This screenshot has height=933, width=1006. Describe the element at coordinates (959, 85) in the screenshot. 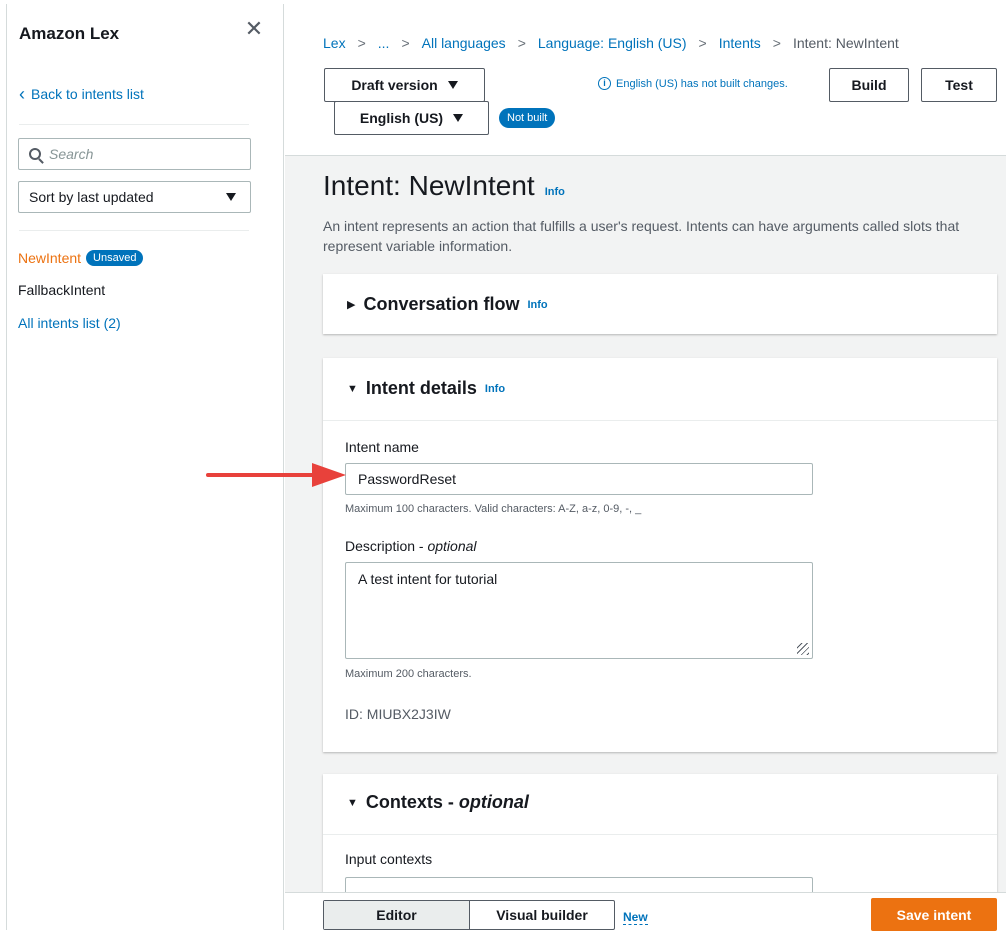

I see `test-button: Test` at that location.